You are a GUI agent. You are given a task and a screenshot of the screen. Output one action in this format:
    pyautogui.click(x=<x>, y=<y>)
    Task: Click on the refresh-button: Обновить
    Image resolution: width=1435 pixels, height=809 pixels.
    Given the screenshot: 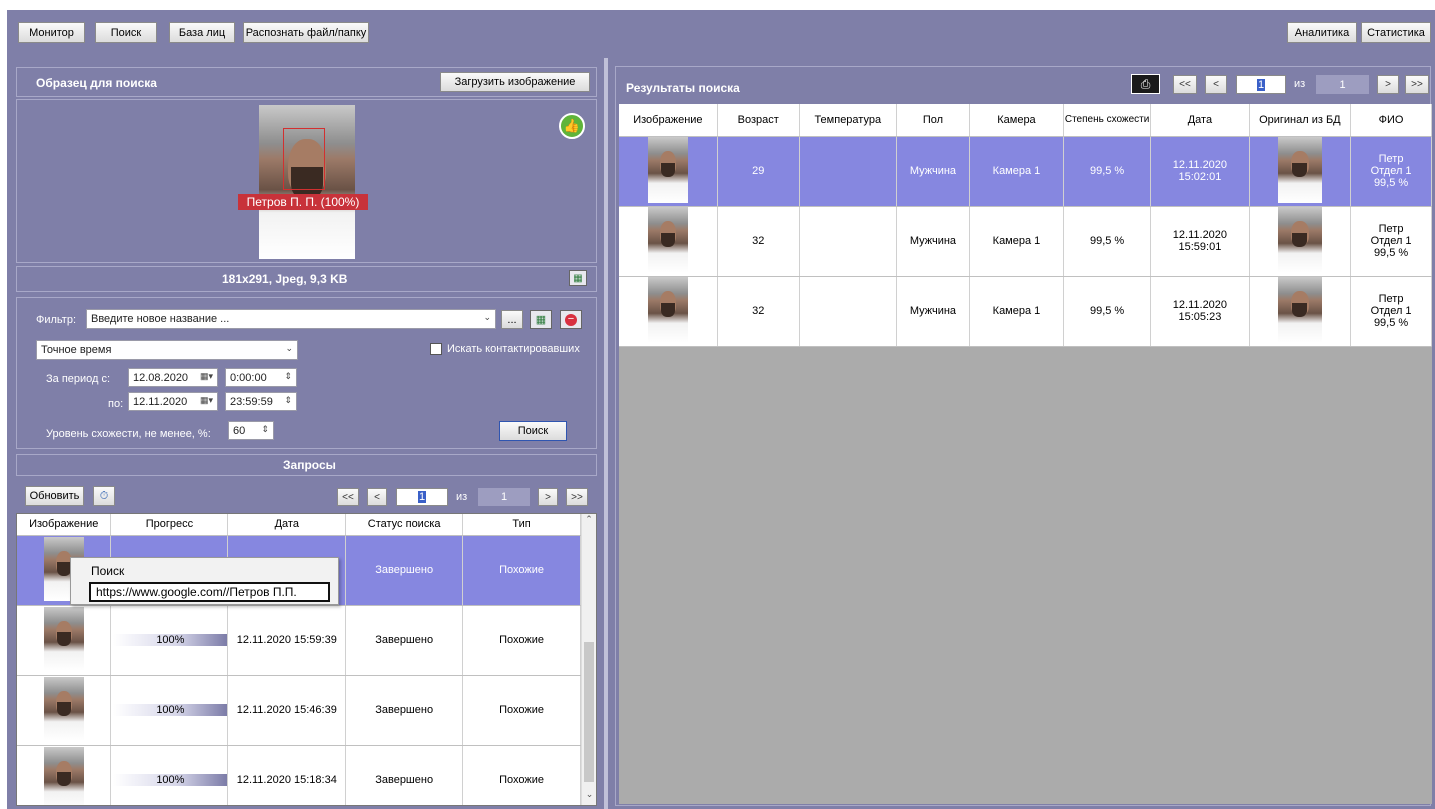 What is the action you would take?
    pyautogui.click(x=54, y=496)
    